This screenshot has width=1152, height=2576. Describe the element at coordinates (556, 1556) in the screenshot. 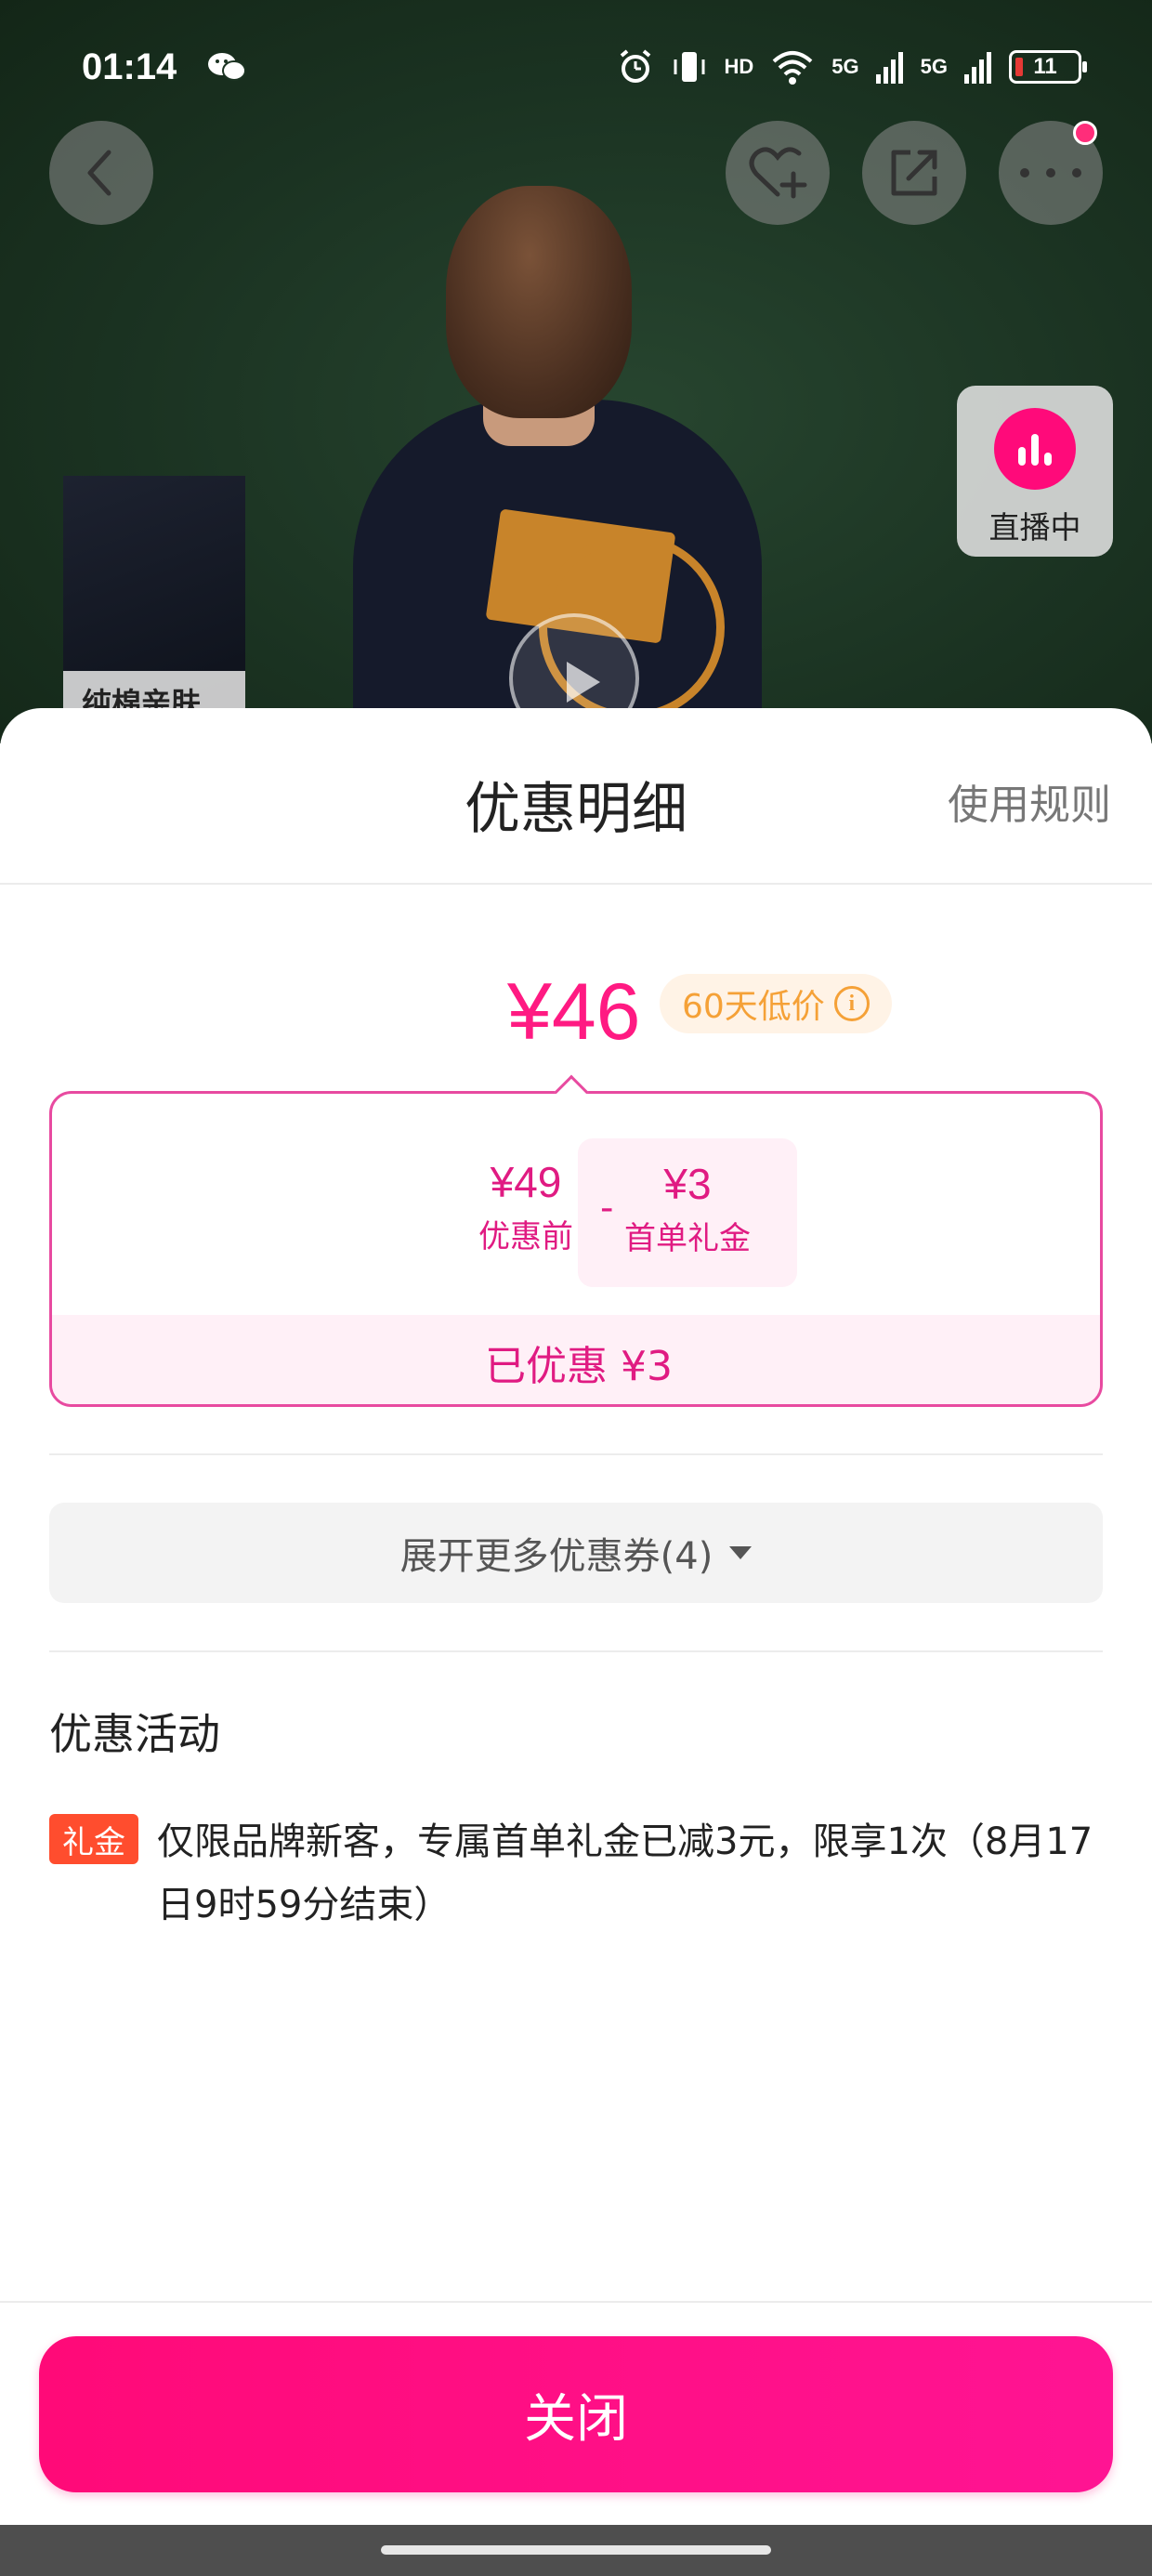

I see `expand-coupons-label: 展开更多优惠券(4)` at that location.